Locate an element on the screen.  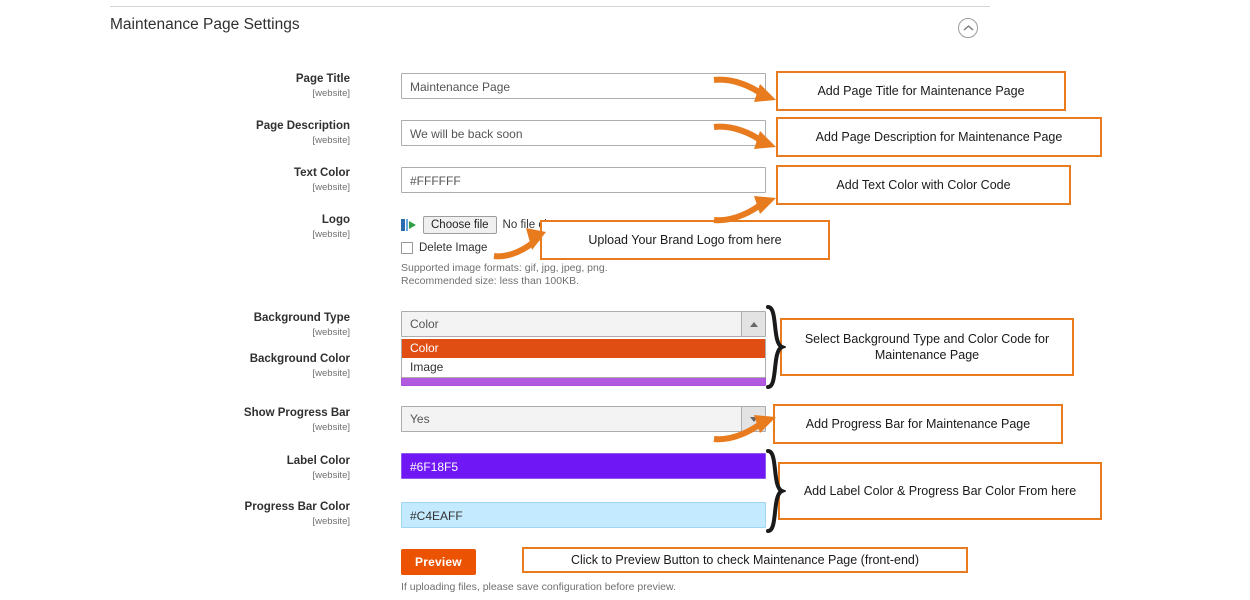
label-label-color: Label Color [website] is located at coordinates (318, 468).